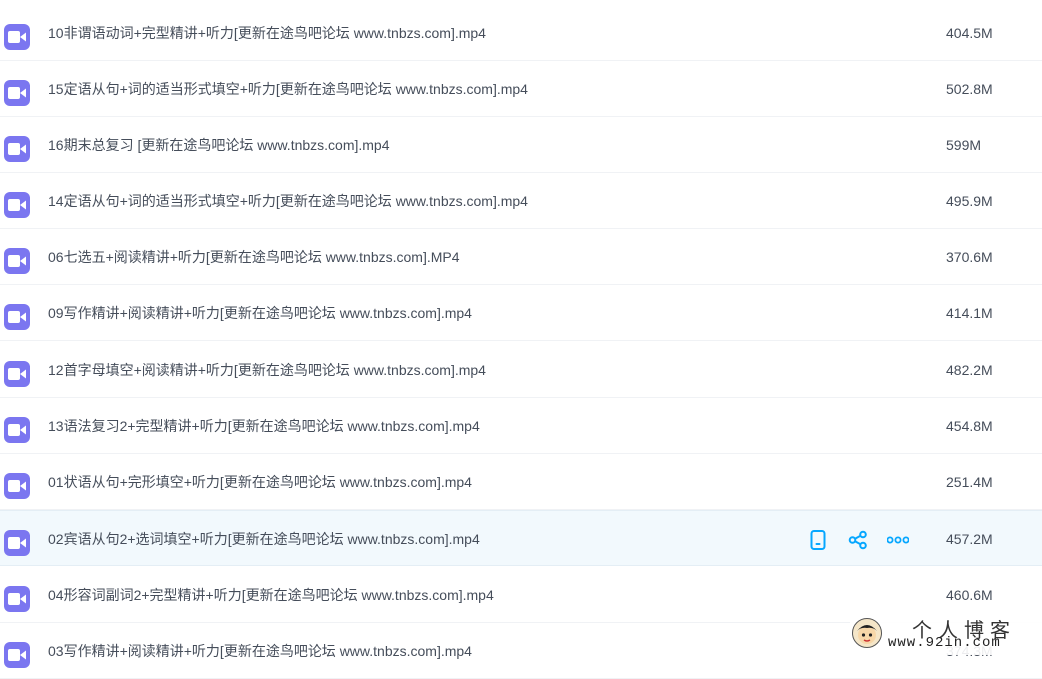 The image size is (1042, 679). Describe the element at coordinates (969, 426) in the screenshot. I see `file-size: 454.8M` at that location.